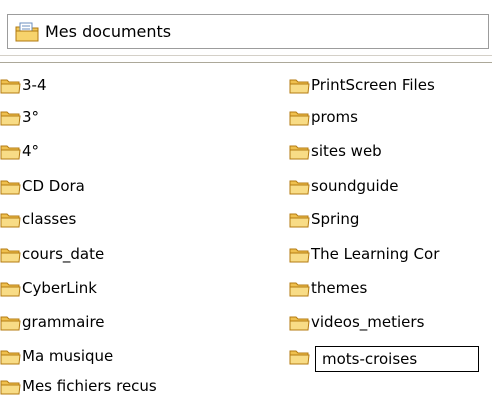 The image size is (492, 407). I want to click on rename-input, so click(397, 359).